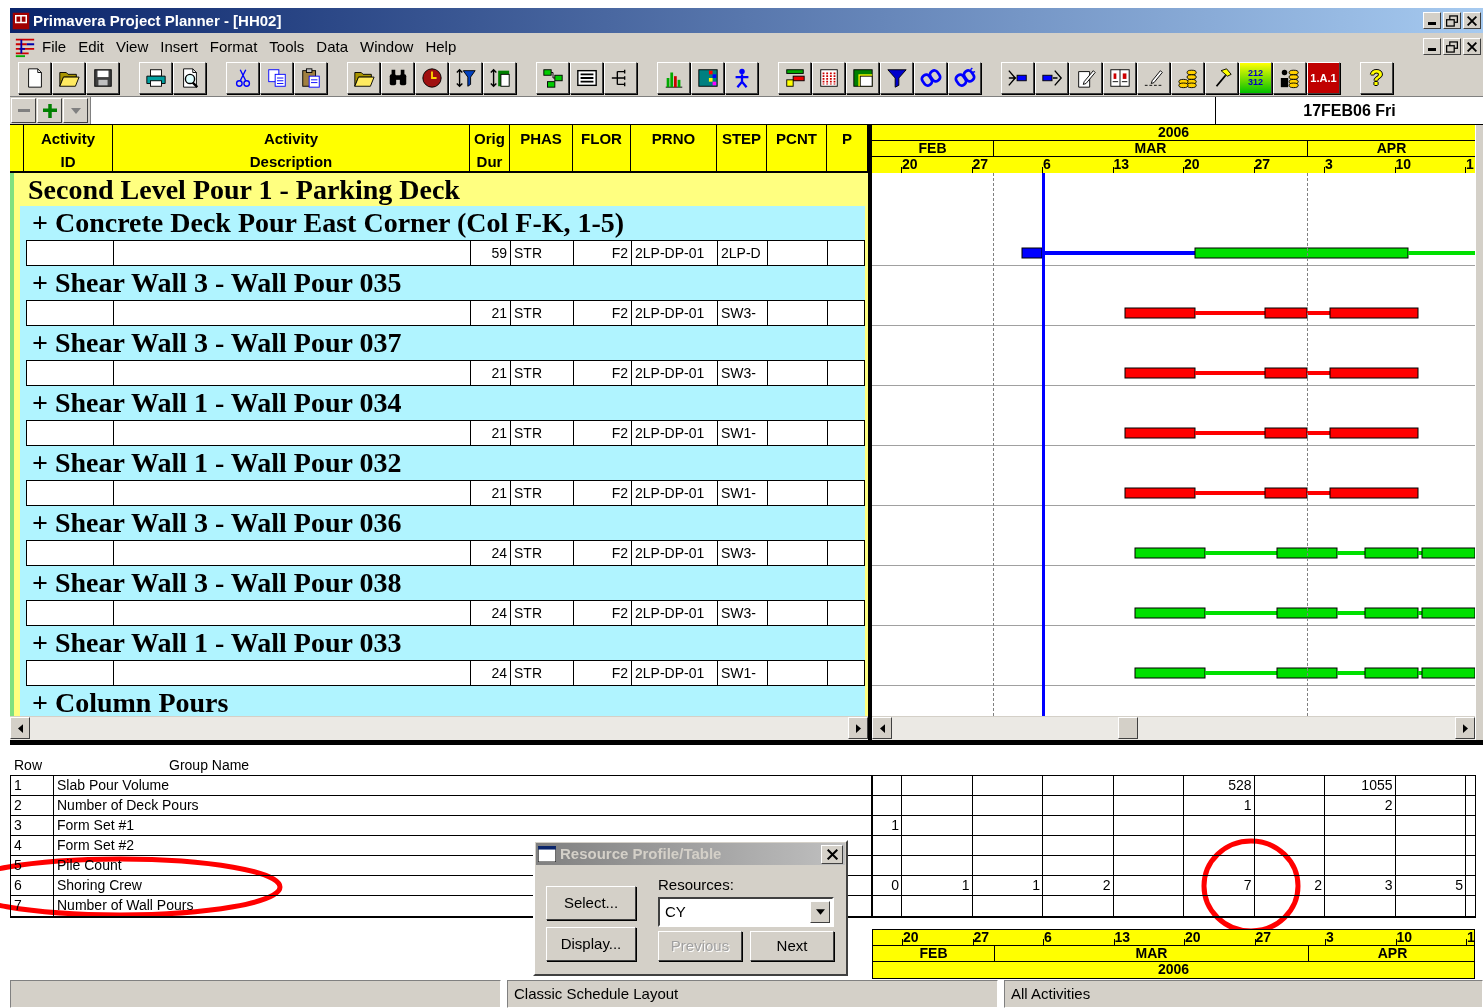  What do you see at coordinates (23, 110) in the screenshot?
I see `collapse-button` at bounding box center [23, 110].